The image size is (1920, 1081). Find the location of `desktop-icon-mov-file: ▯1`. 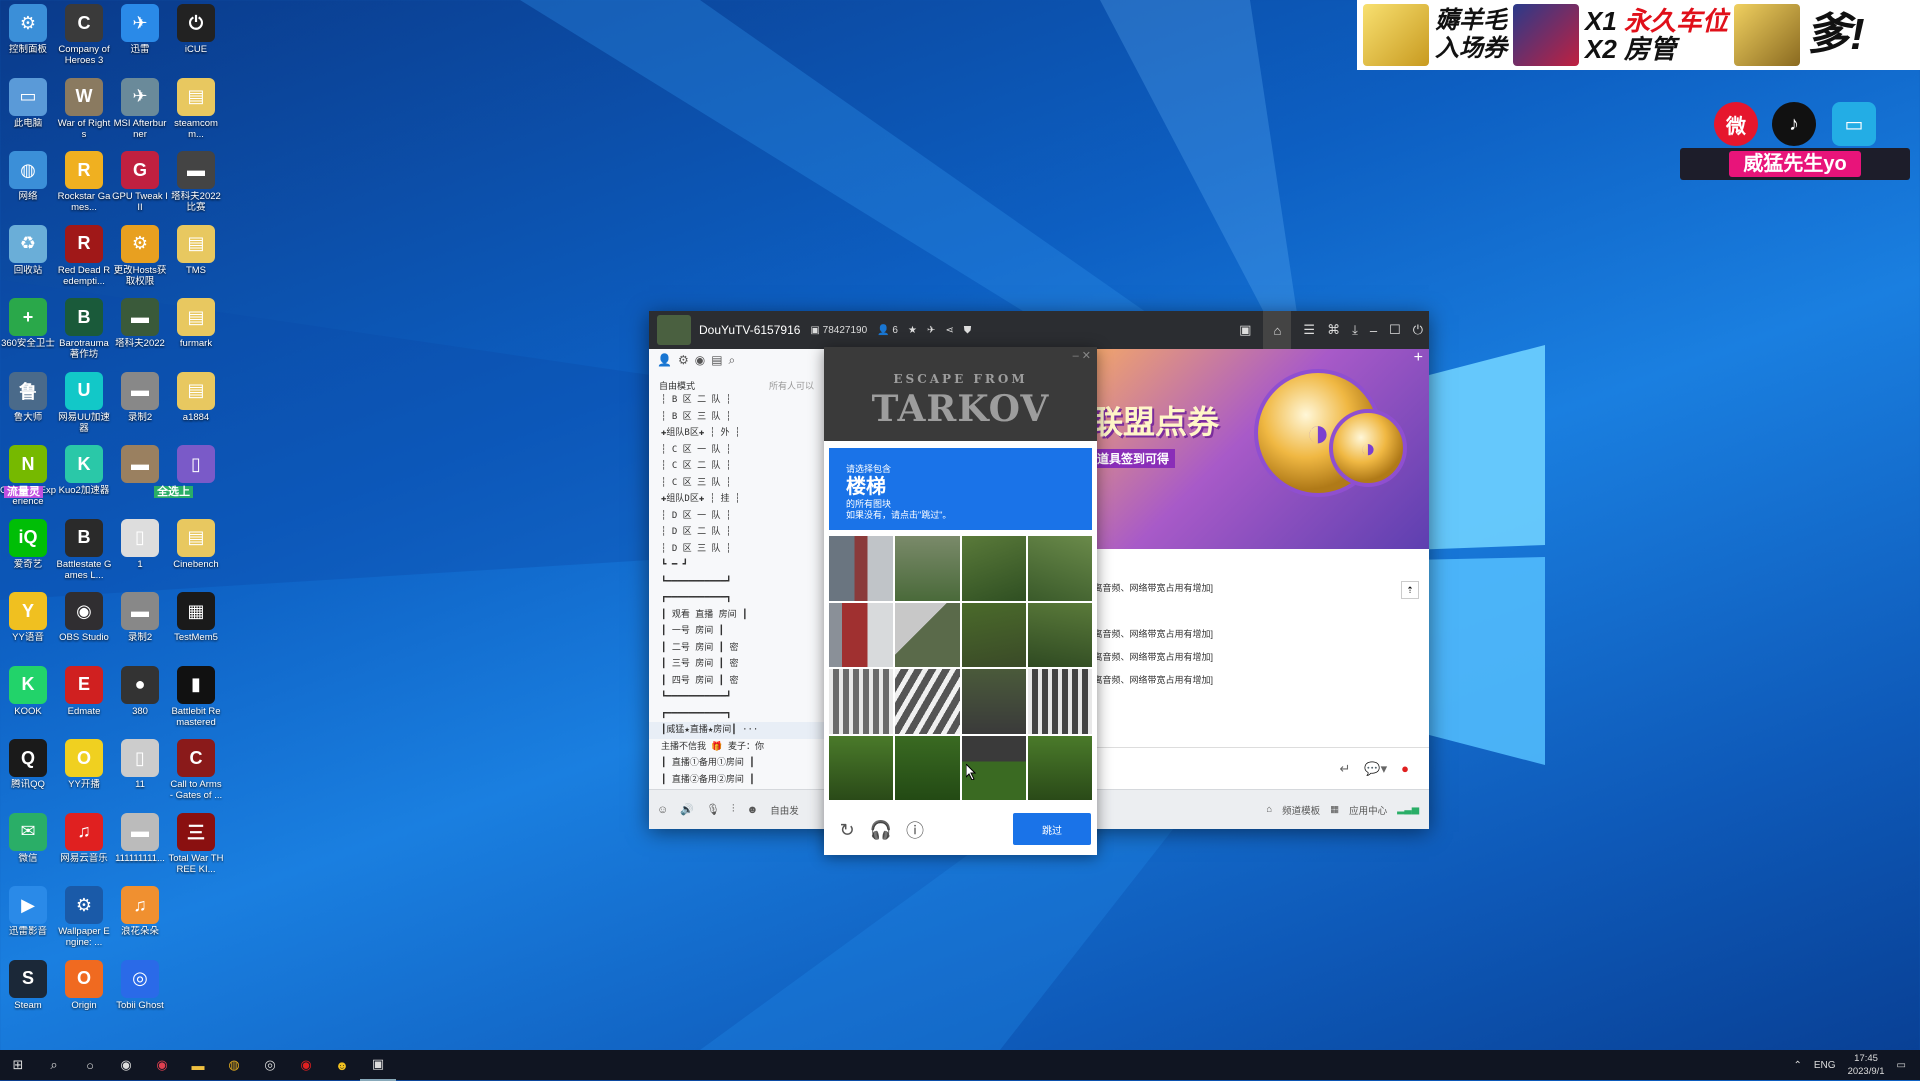

desktop-icon-mov-file: ▯1 is located at coordinates (140, 551).